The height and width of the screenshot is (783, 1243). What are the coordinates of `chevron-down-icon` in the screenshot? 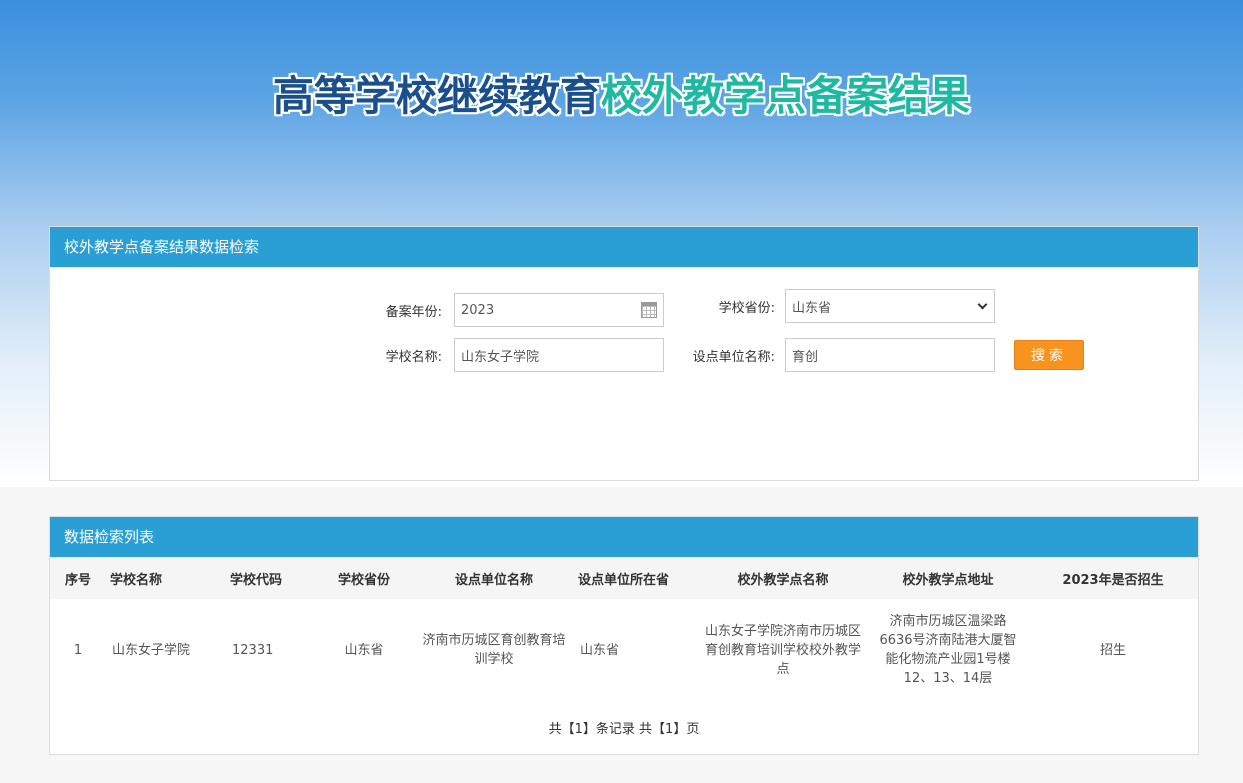 It's located at (982, 304).